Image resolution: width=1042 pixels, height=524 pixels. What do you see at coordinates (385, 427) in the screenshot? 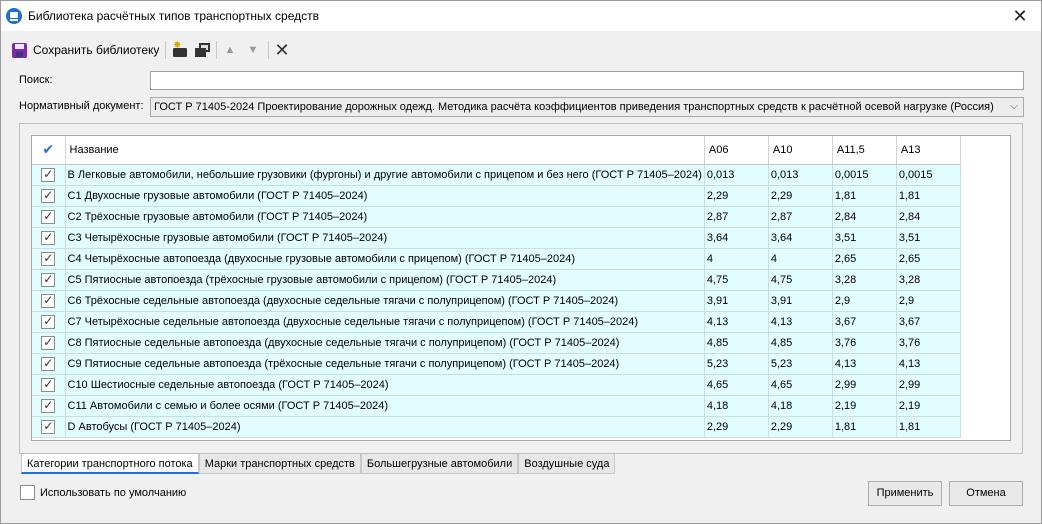
I see `vehicle-type-name: D Автобусы (ГОСТ Р 71405–2024)` at bounding box center [385, 427].